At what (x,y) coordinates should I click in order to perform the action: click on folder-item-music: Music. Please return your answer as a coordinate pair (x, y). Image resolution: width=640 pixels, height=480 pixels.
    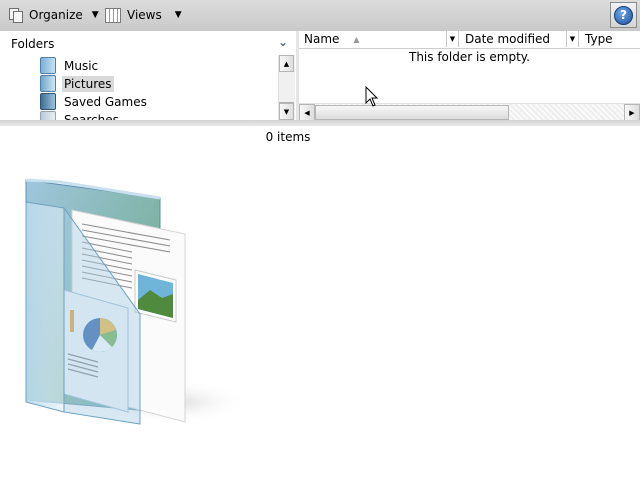
    Looking at the image, I should click on (70, 65).